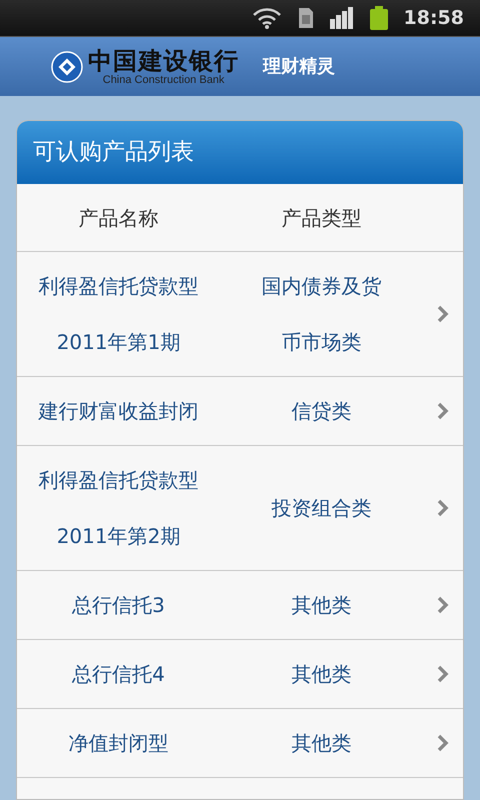 The height and width of the screenshot is (800, 480). Describe the element at coordinates (434, 18) in the screenshot. I see `clock: 18:58` at that location.